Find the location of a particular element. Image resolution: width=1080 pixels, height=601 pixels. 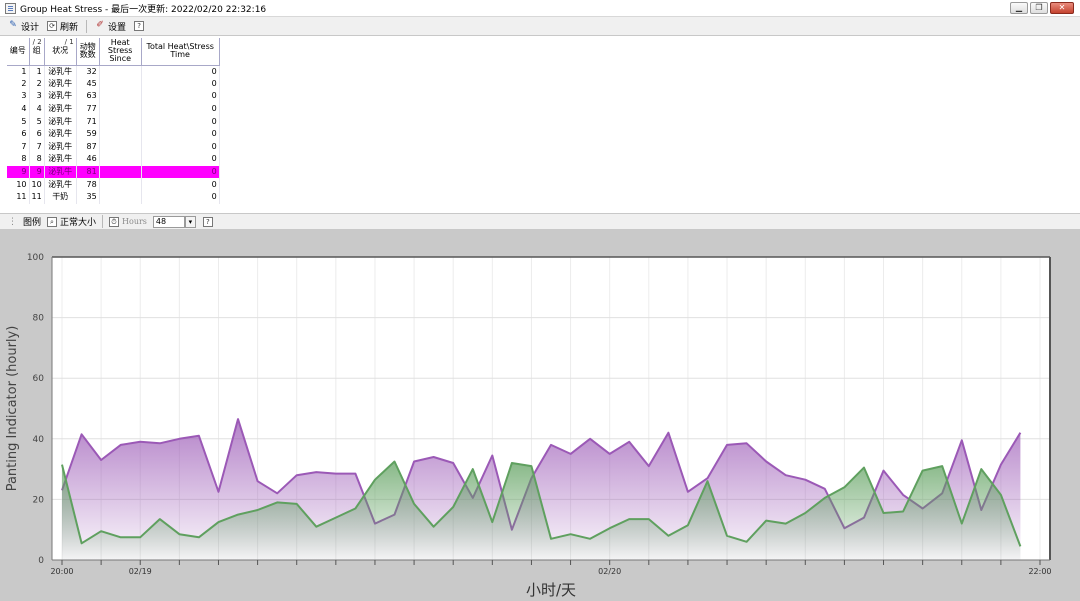

chart-help-button: ? is located at coordinates (207, 221).